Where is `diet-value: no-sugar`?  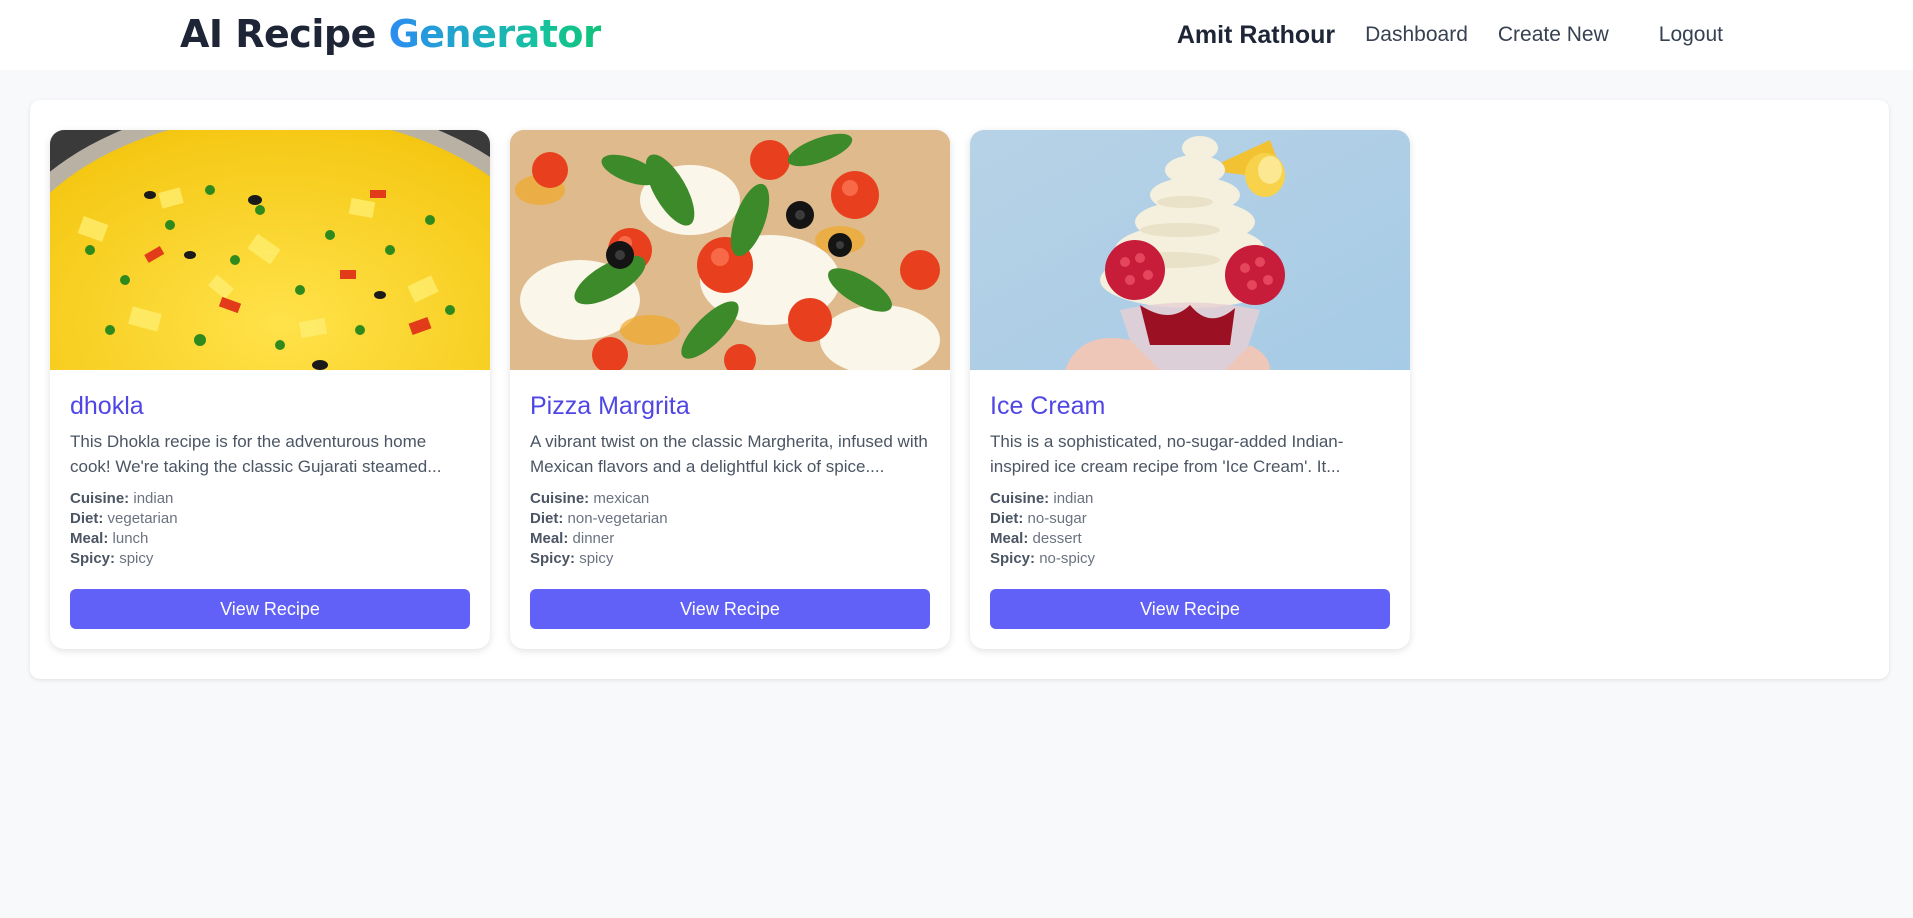
diet-value: no-sugar is located at coordinates (1057, 518).